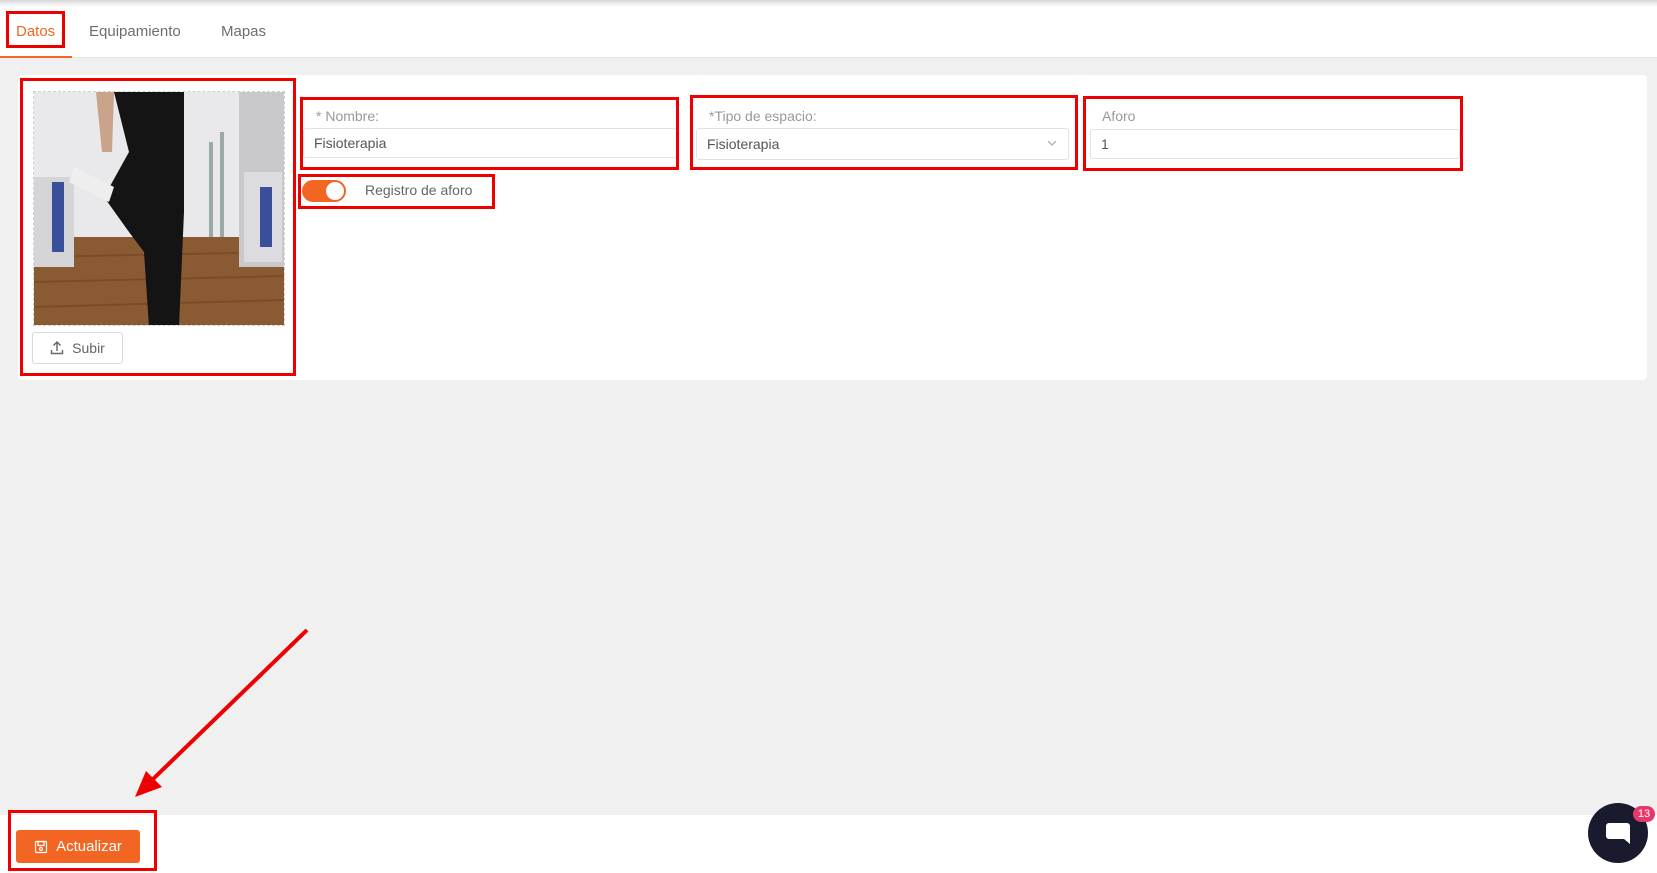 The height and width of the screenshot is (873, 1657). I want to click on aforo-input, so click(1275, 144).